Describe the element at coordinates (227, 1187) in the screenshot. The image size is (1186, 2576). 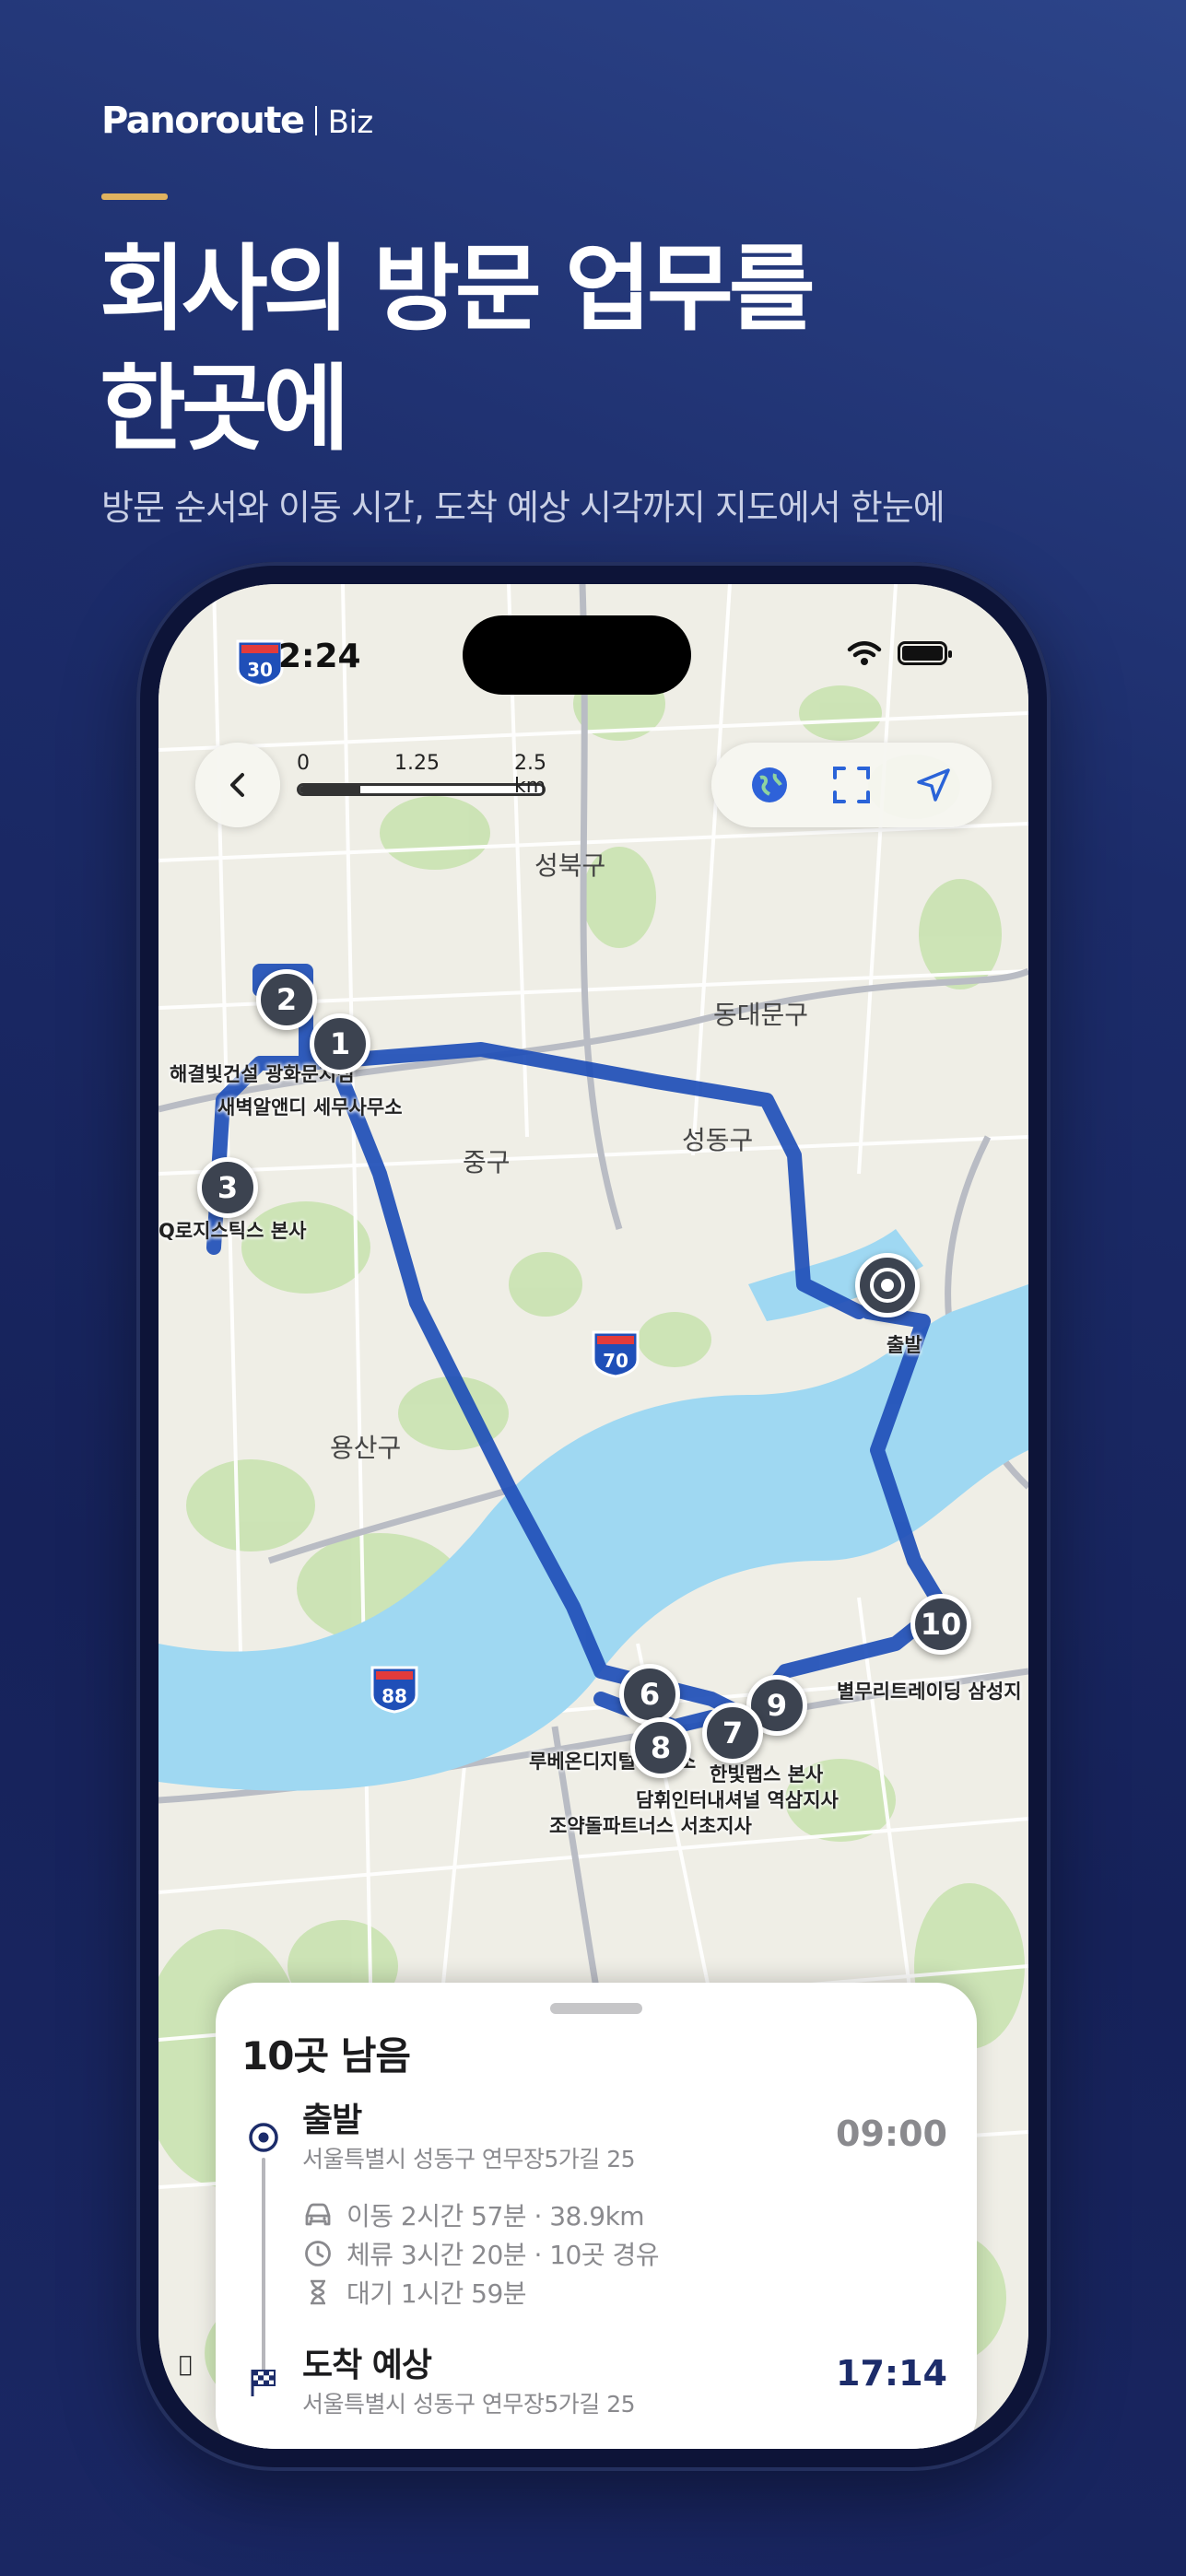
I see `stop-marker-3: 3` at that location.